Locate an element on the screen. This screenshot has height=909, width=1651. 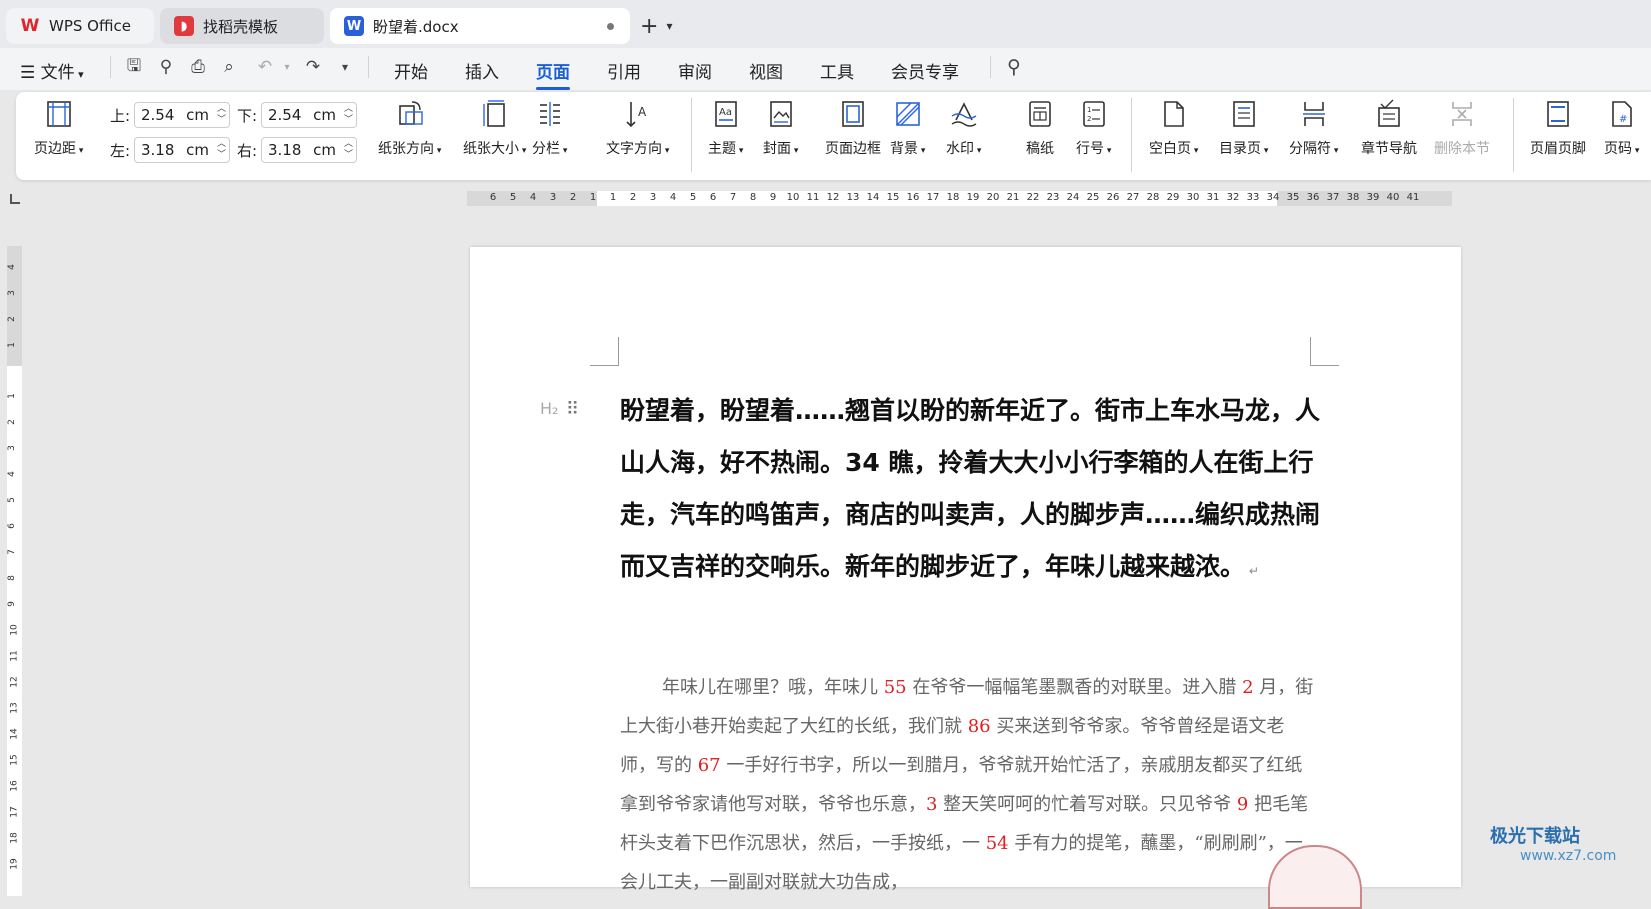
menu-insert: 插入 is located at coordinates (482, 70).